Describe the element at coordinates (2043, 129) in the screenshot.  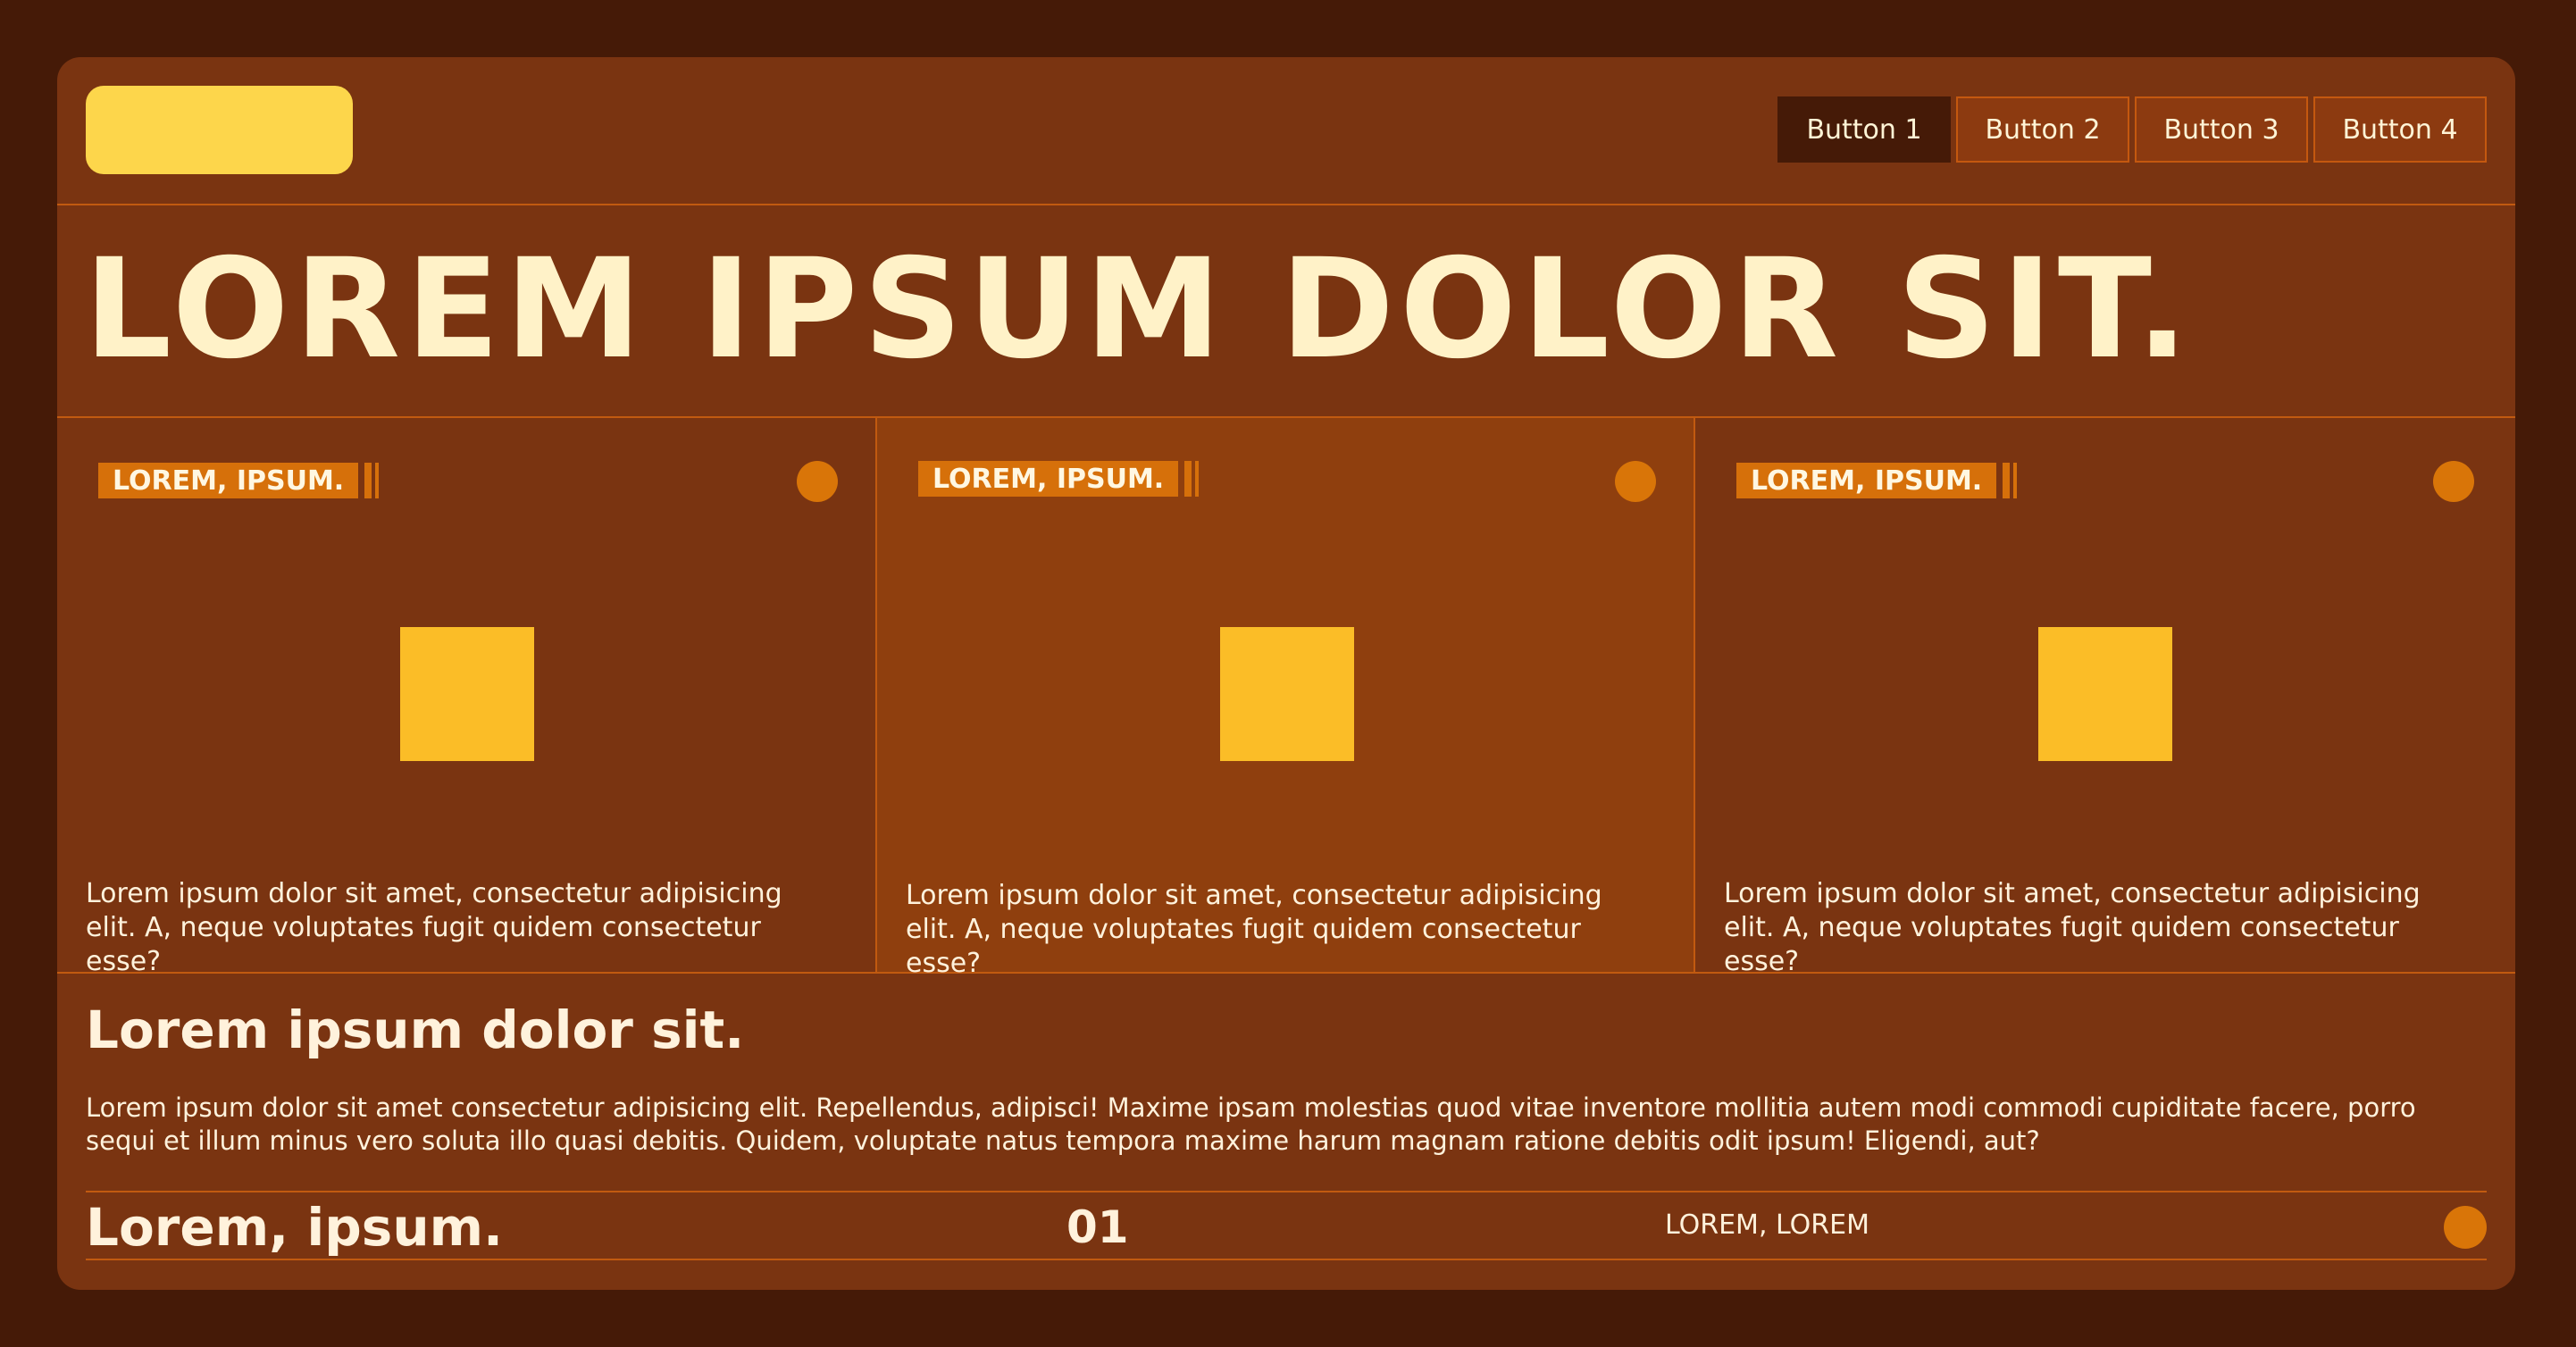
I see `button-2: Button 2` at that location.